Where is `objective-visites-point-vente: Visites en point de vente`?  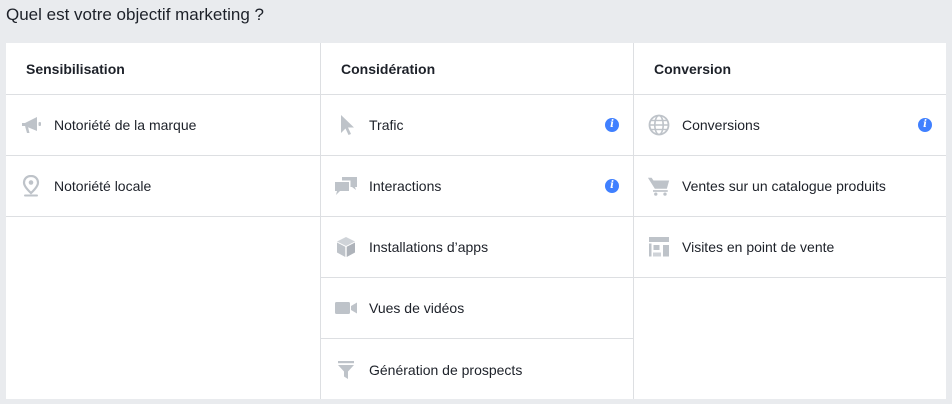
objective-visites-point-vente: Visites en point de vente is located at coordinates (790, 247).